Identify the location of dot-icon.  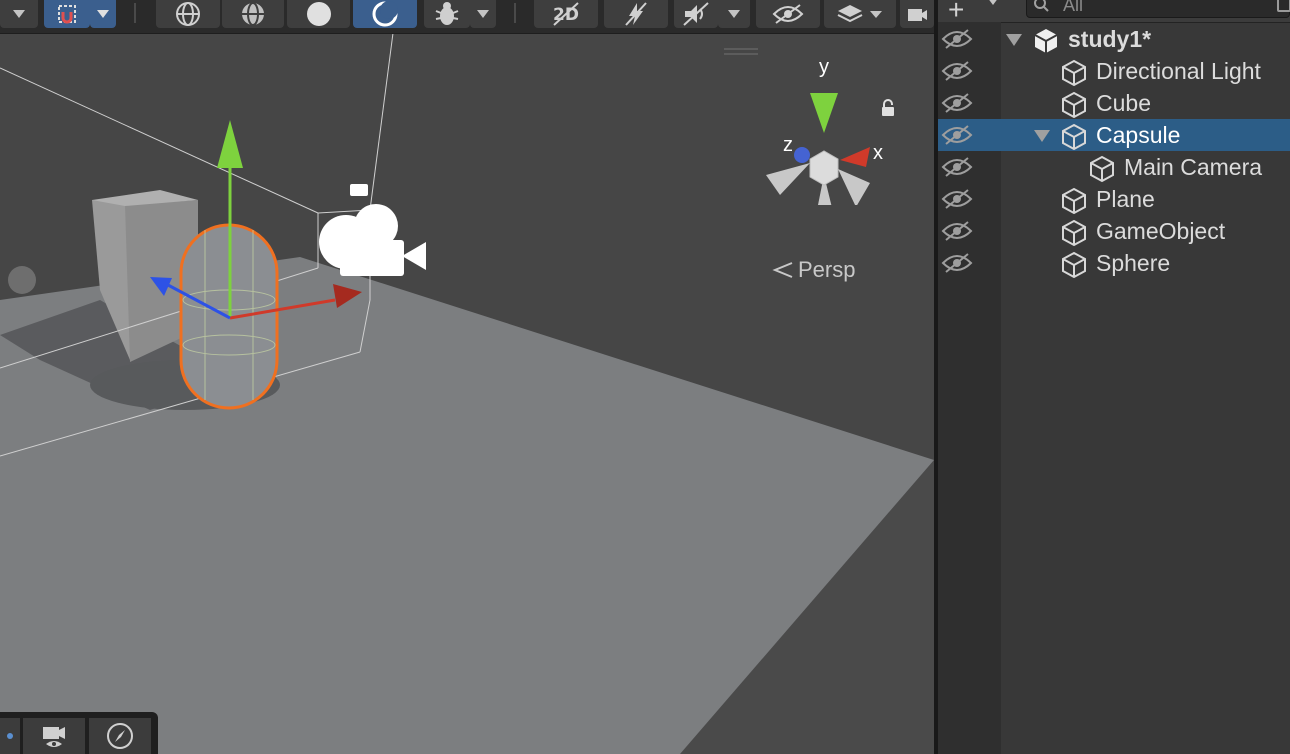
(10, 736).